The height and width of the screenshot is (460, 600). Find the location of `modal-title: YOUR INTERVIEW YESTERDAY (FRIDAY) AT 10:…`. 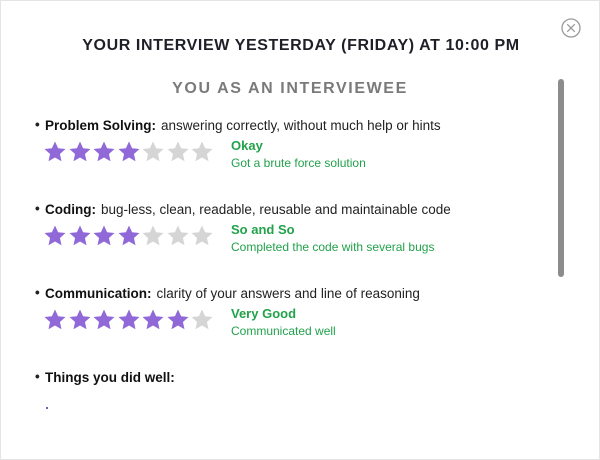

modal-title: YOUR INTERVIEW YESTERDAY (FRIDAY) AT 10:… is located at coordinates (301, 45).